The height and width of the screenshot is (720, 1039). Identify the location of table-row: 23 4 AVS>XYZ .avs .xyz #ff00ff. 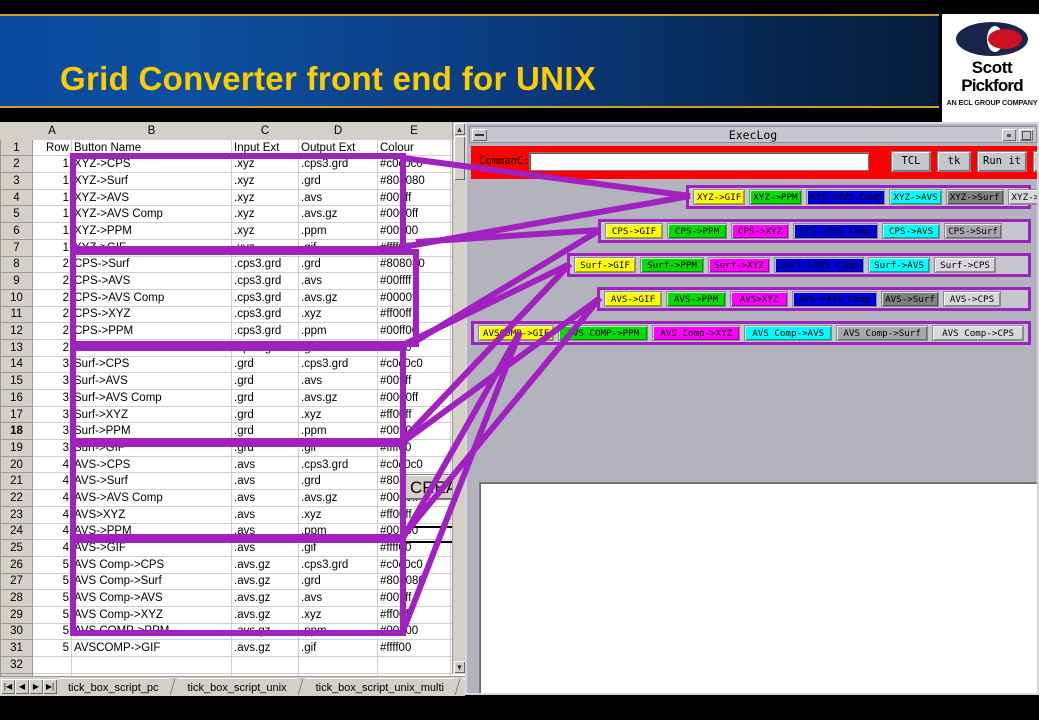
(232, 514).